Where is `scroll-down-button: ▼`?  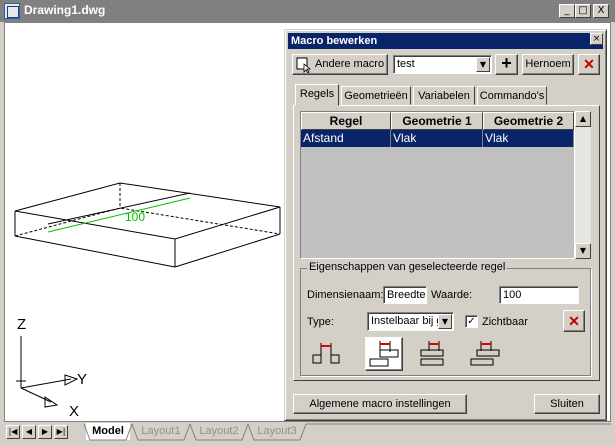 scroll-down-button: ▼ is located at coordinates (583, 251).